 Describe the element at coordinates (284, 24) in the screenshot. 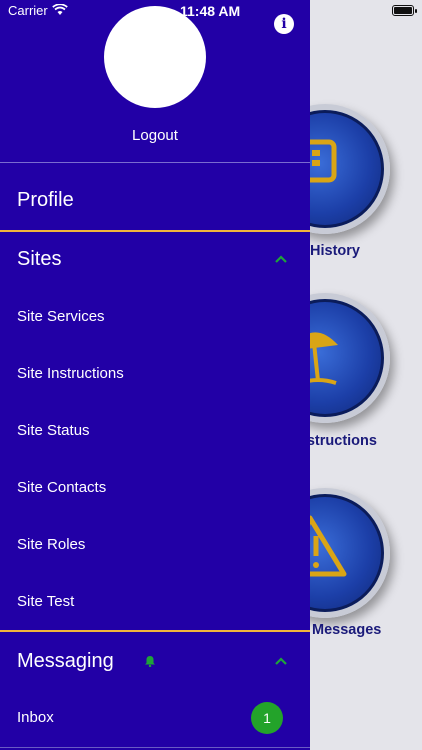

I see `info-icon: i` at that location.